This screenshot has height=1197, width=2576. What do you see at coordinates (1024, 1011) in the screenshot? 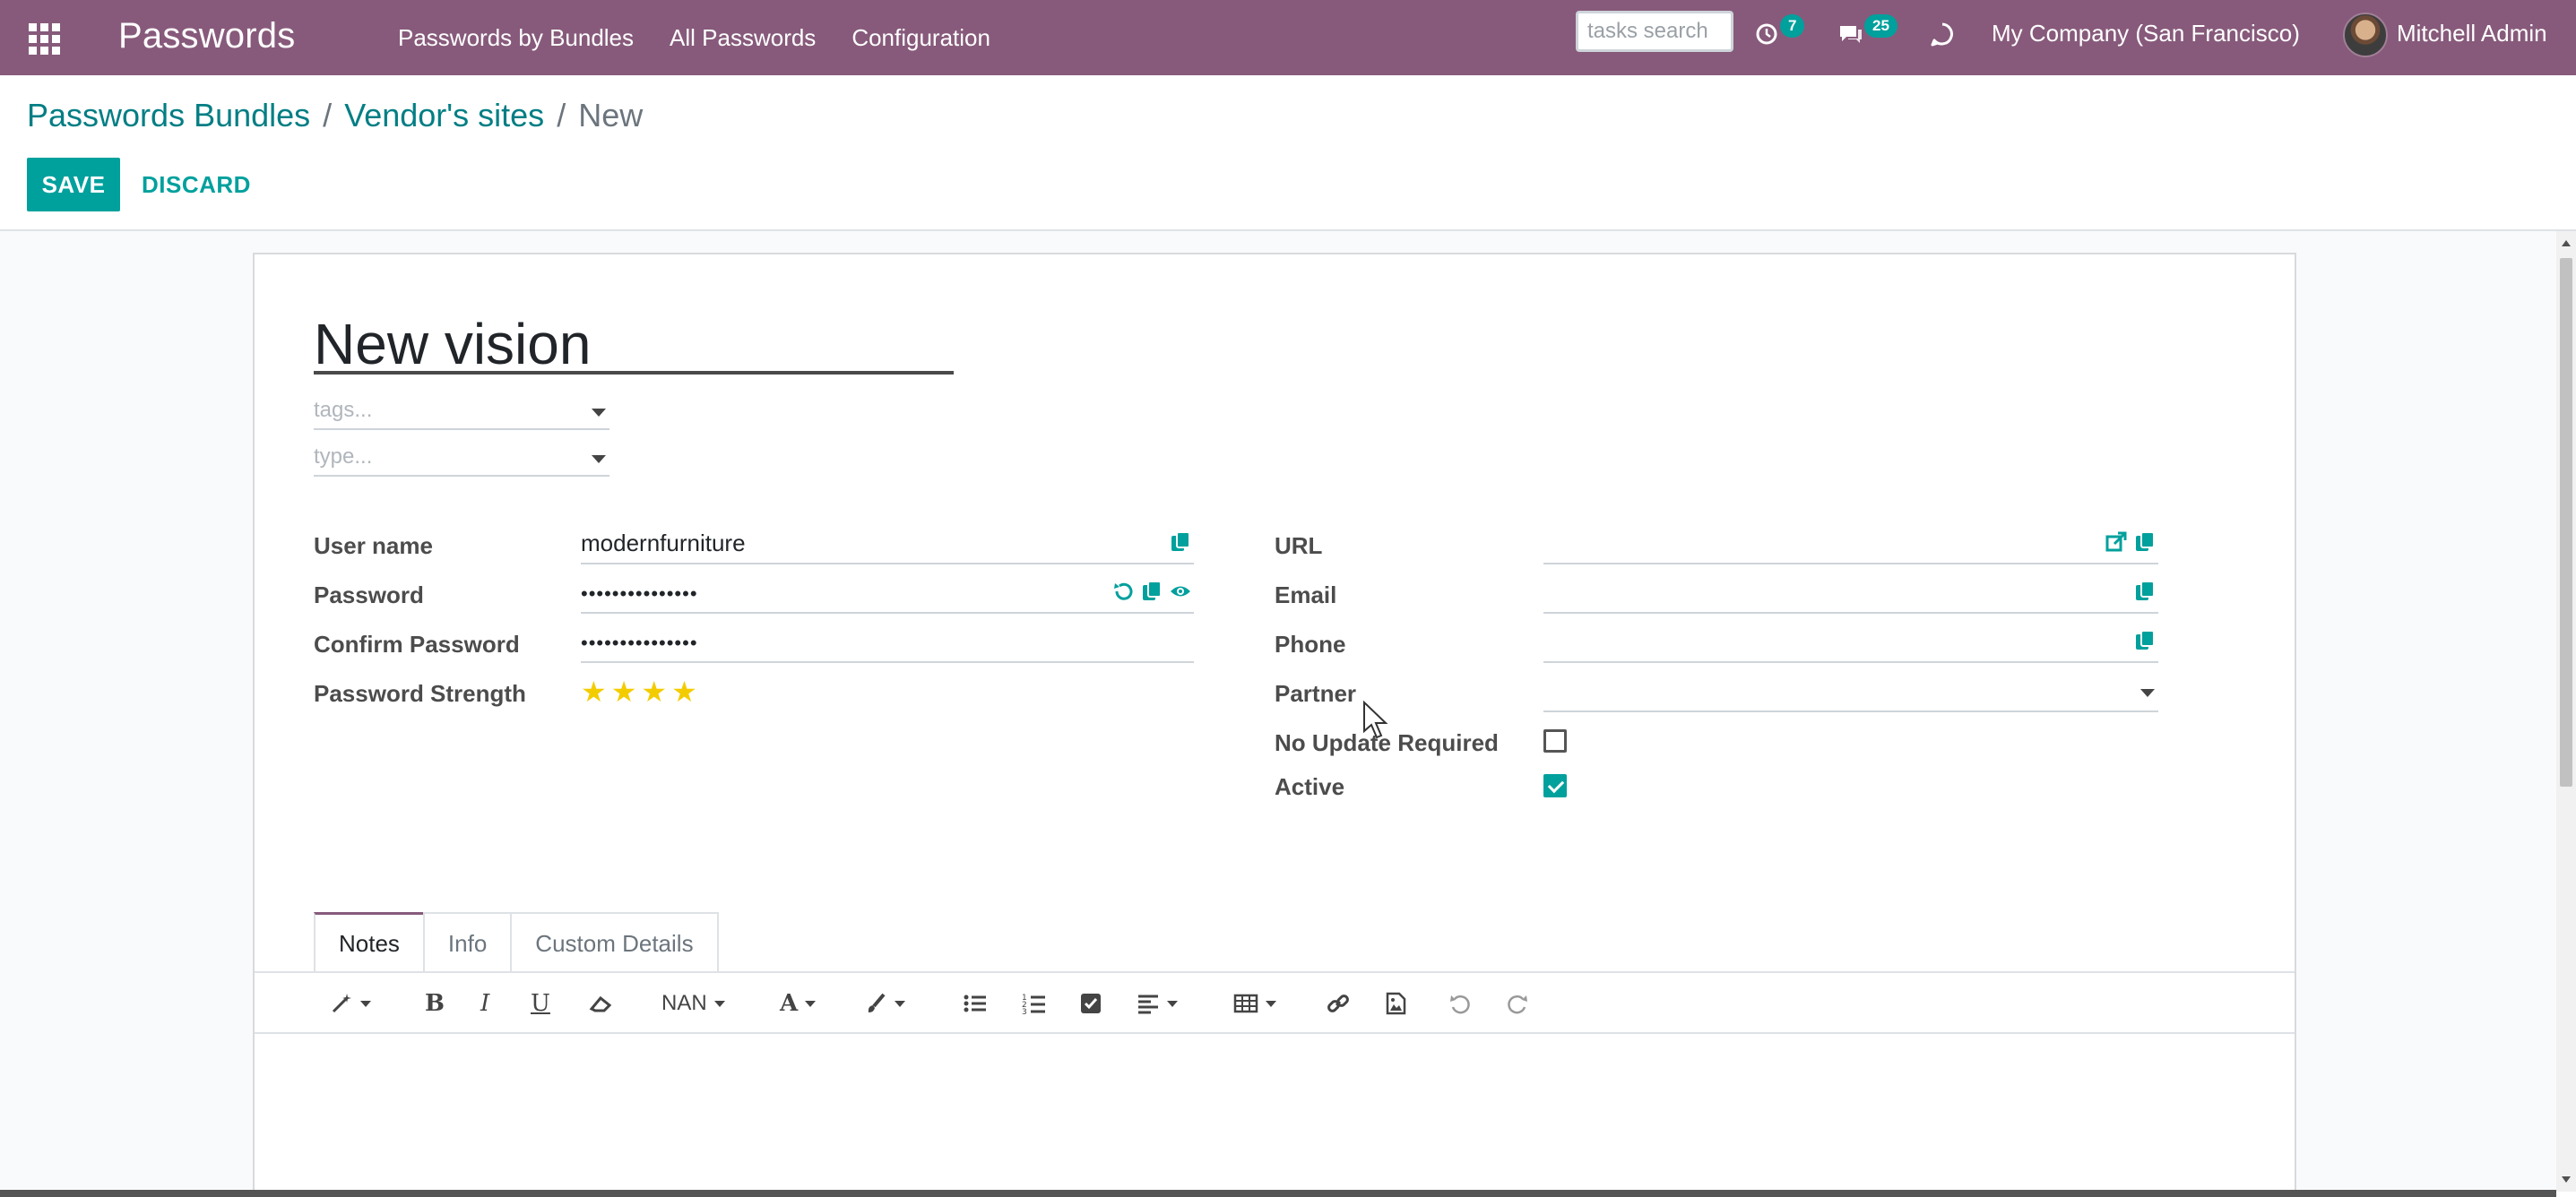
I see `svg-text: 3` at bounding box center [1024, 1011].